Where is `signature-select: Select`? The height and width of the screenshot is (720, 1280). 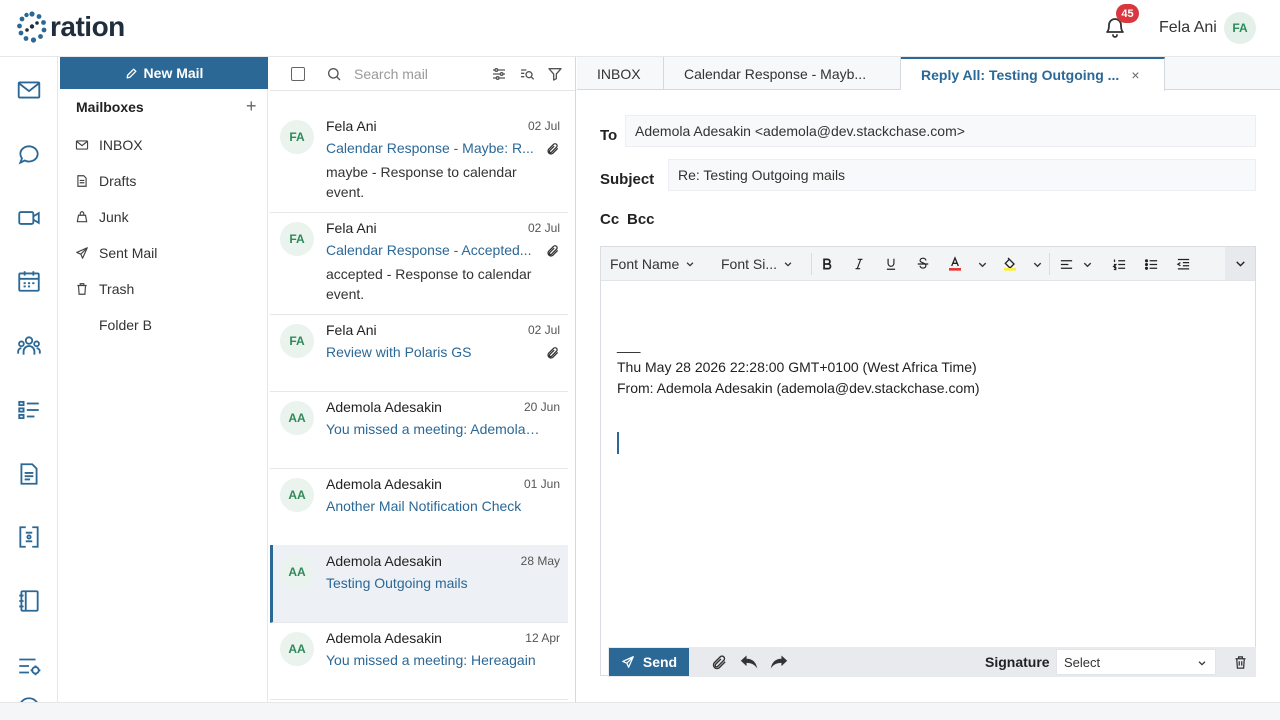 signature-select: Select is located at coordinates (1136, 662).